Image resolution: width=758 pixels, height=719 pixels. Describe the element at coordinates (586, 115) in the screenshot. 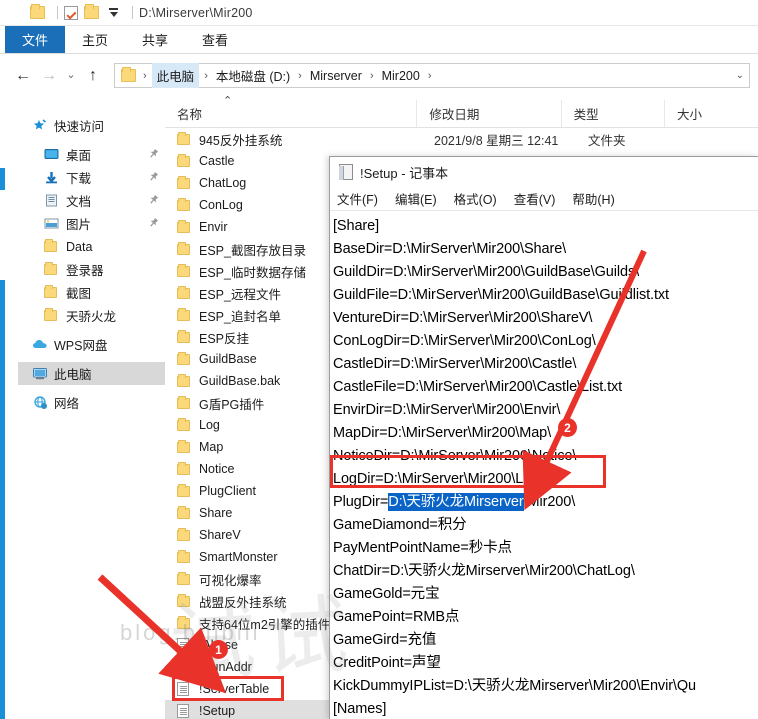

I see `column-header-type-label: 类型` at that location.